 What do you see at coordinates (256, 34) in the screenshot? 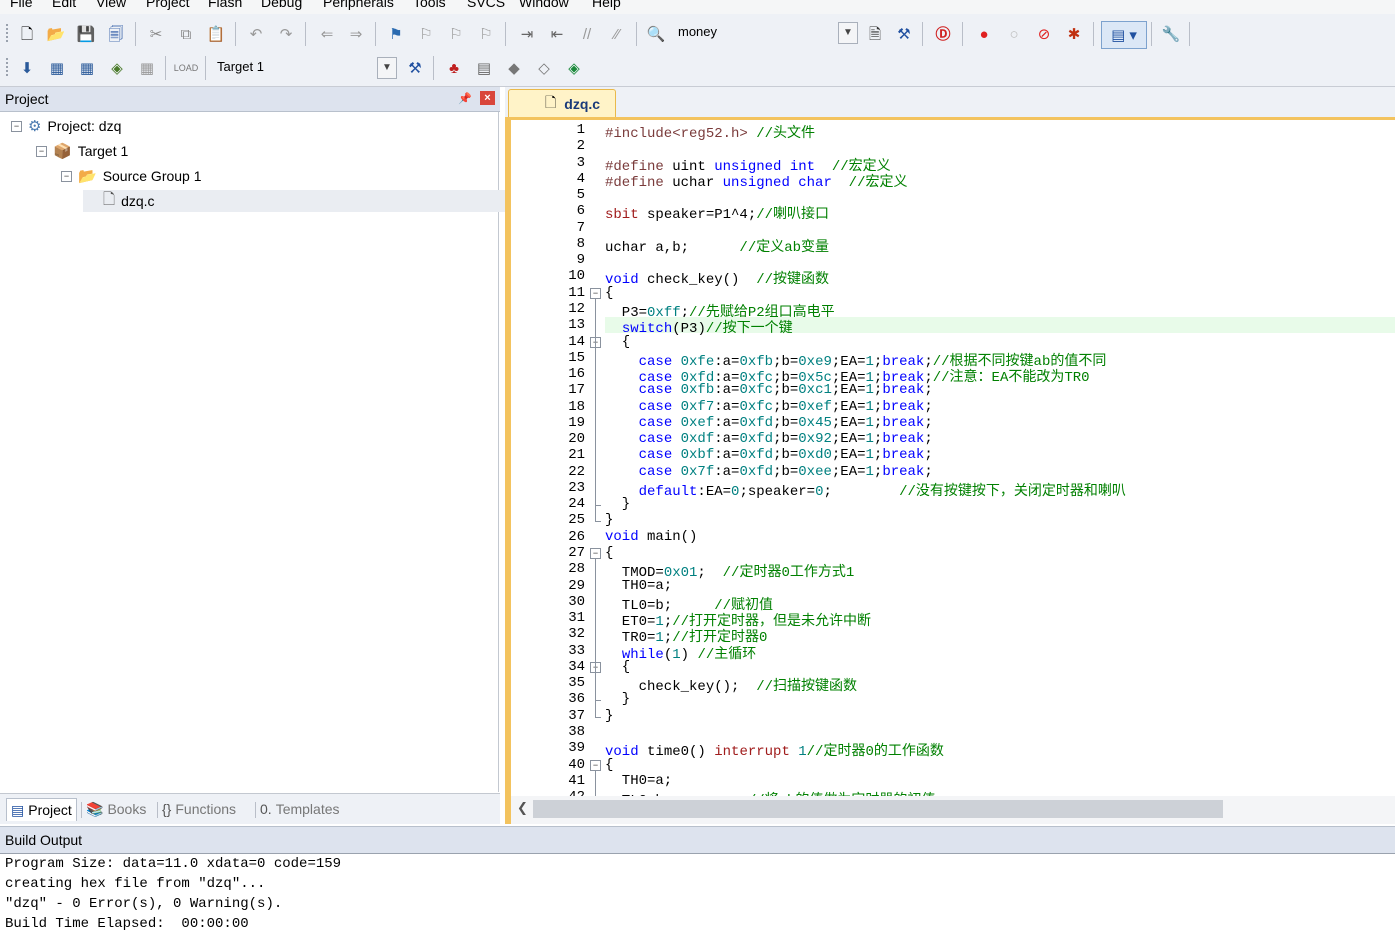
I see `undo-icon: ↶` at bounding box center [256, 34].